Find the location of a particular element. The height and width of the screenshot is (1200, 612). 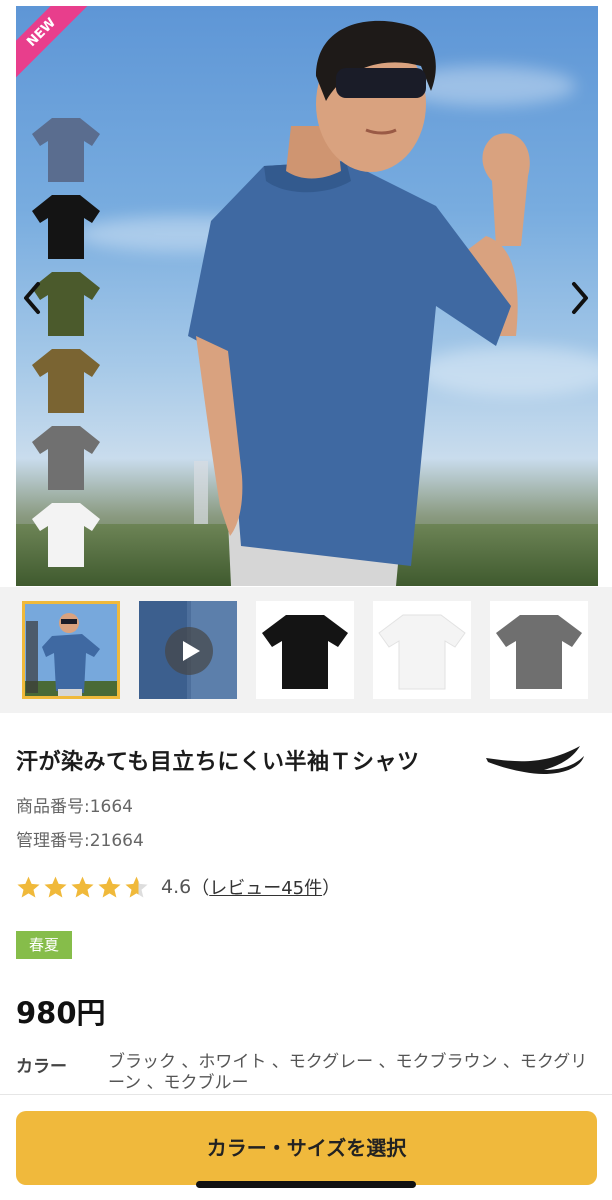

chevron-right-icon is located at coordinates (580, 298).